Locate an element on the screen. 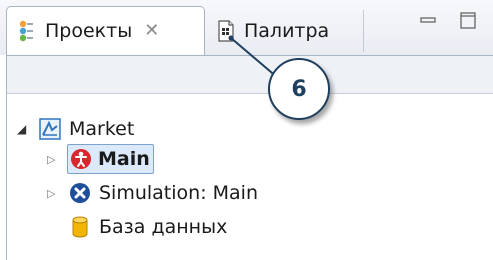  tree-row-database: База данных is located at coordinates (144, 227).